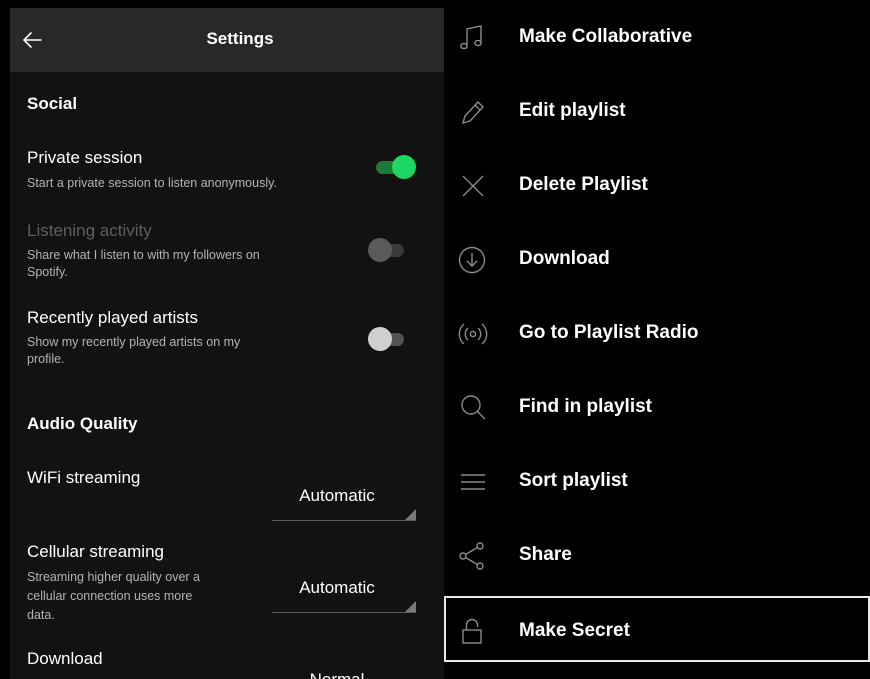 The width and height of the screenshot is (870, 679). Describe the element at coordinates (473, 186) in the screenshot. I see `close-icon` at that location.